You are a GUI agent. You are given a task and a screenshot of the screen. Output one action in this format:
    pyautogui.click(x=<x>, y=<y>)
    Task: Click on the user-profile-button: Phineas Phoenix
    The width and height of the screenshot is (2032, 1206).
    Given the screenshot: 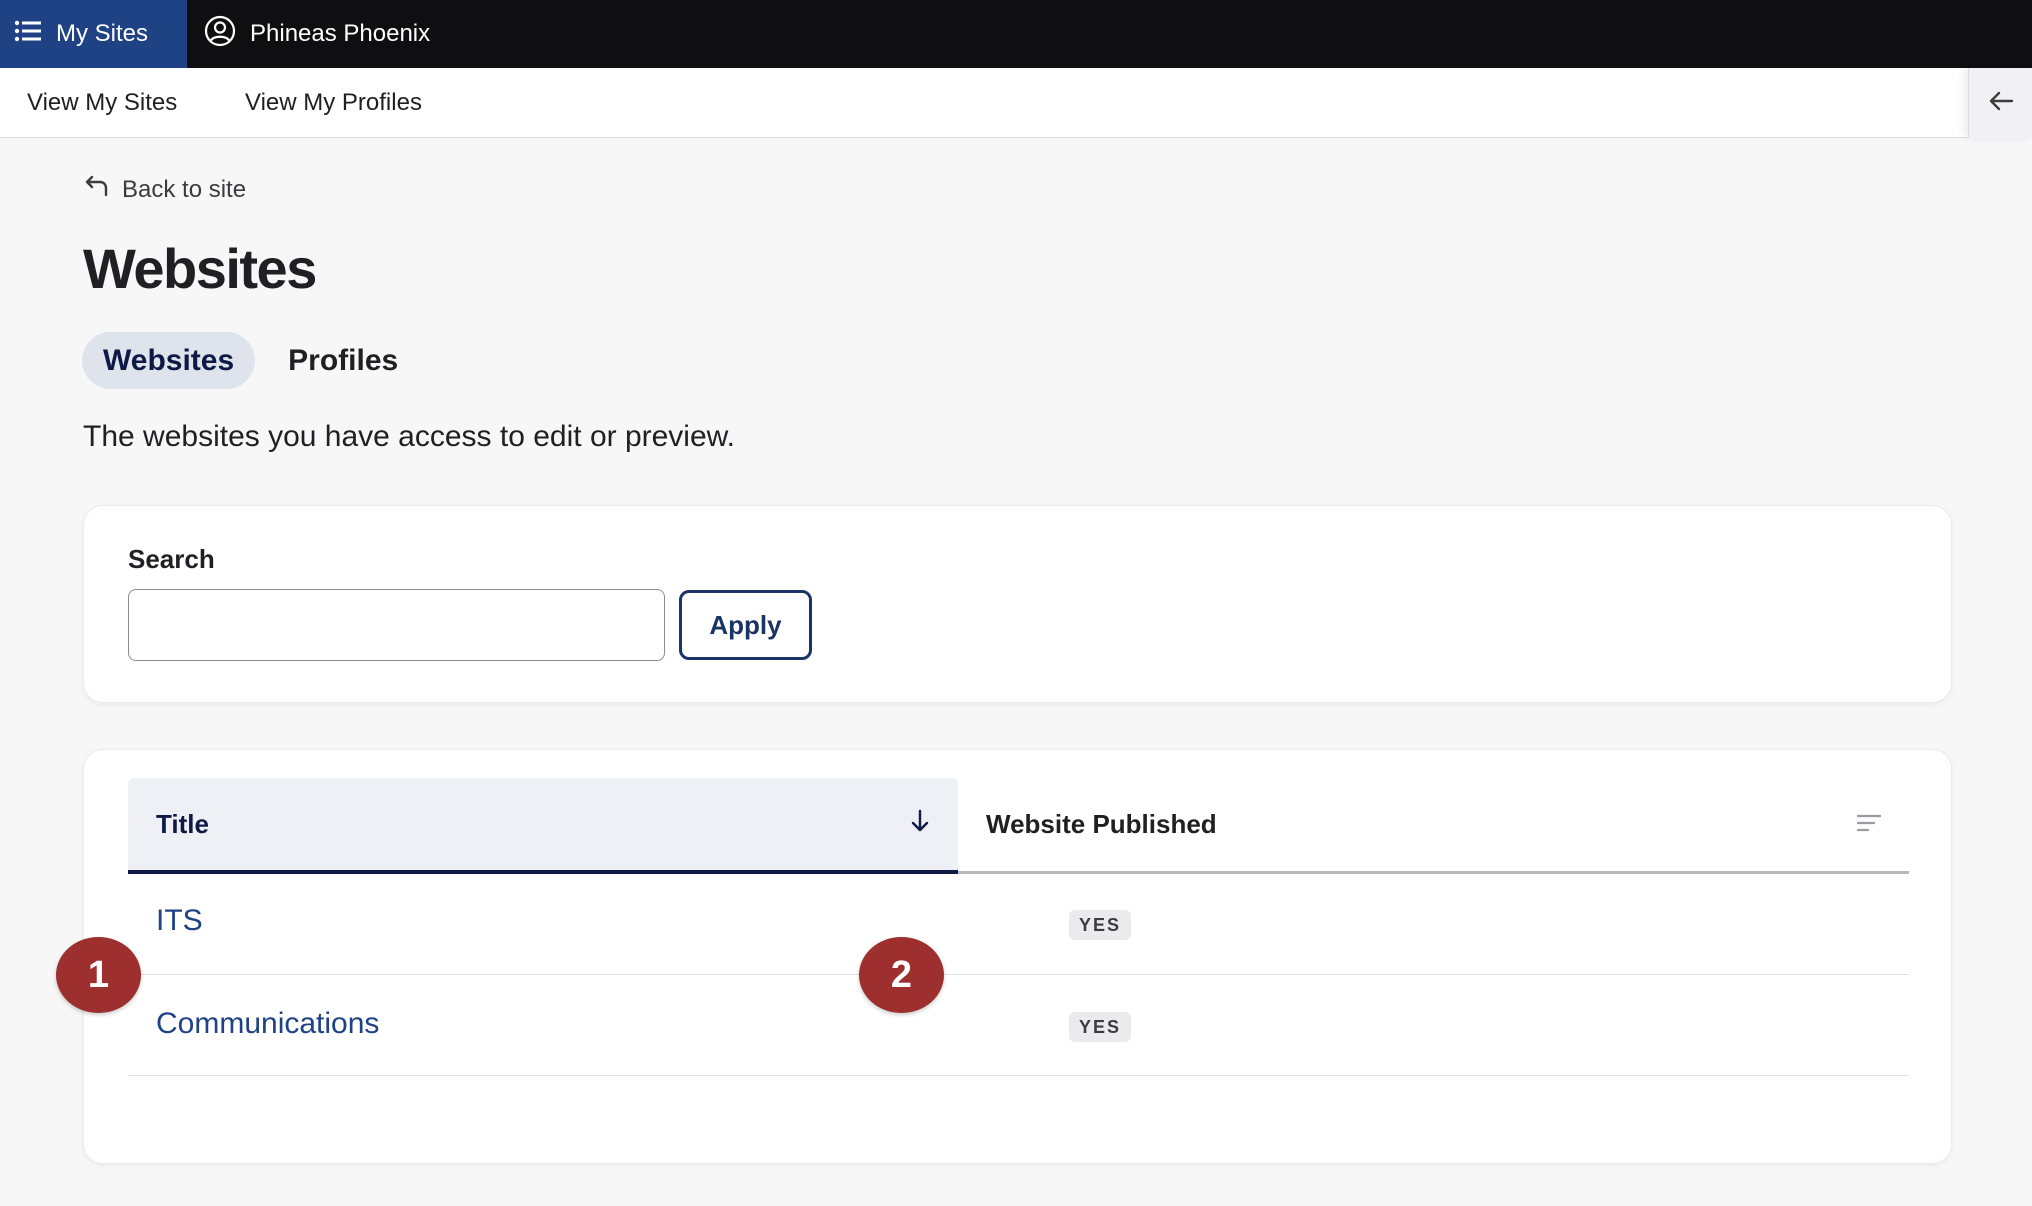 What is the action you would take?
    pyautogui.click(x=308, y=34)
    